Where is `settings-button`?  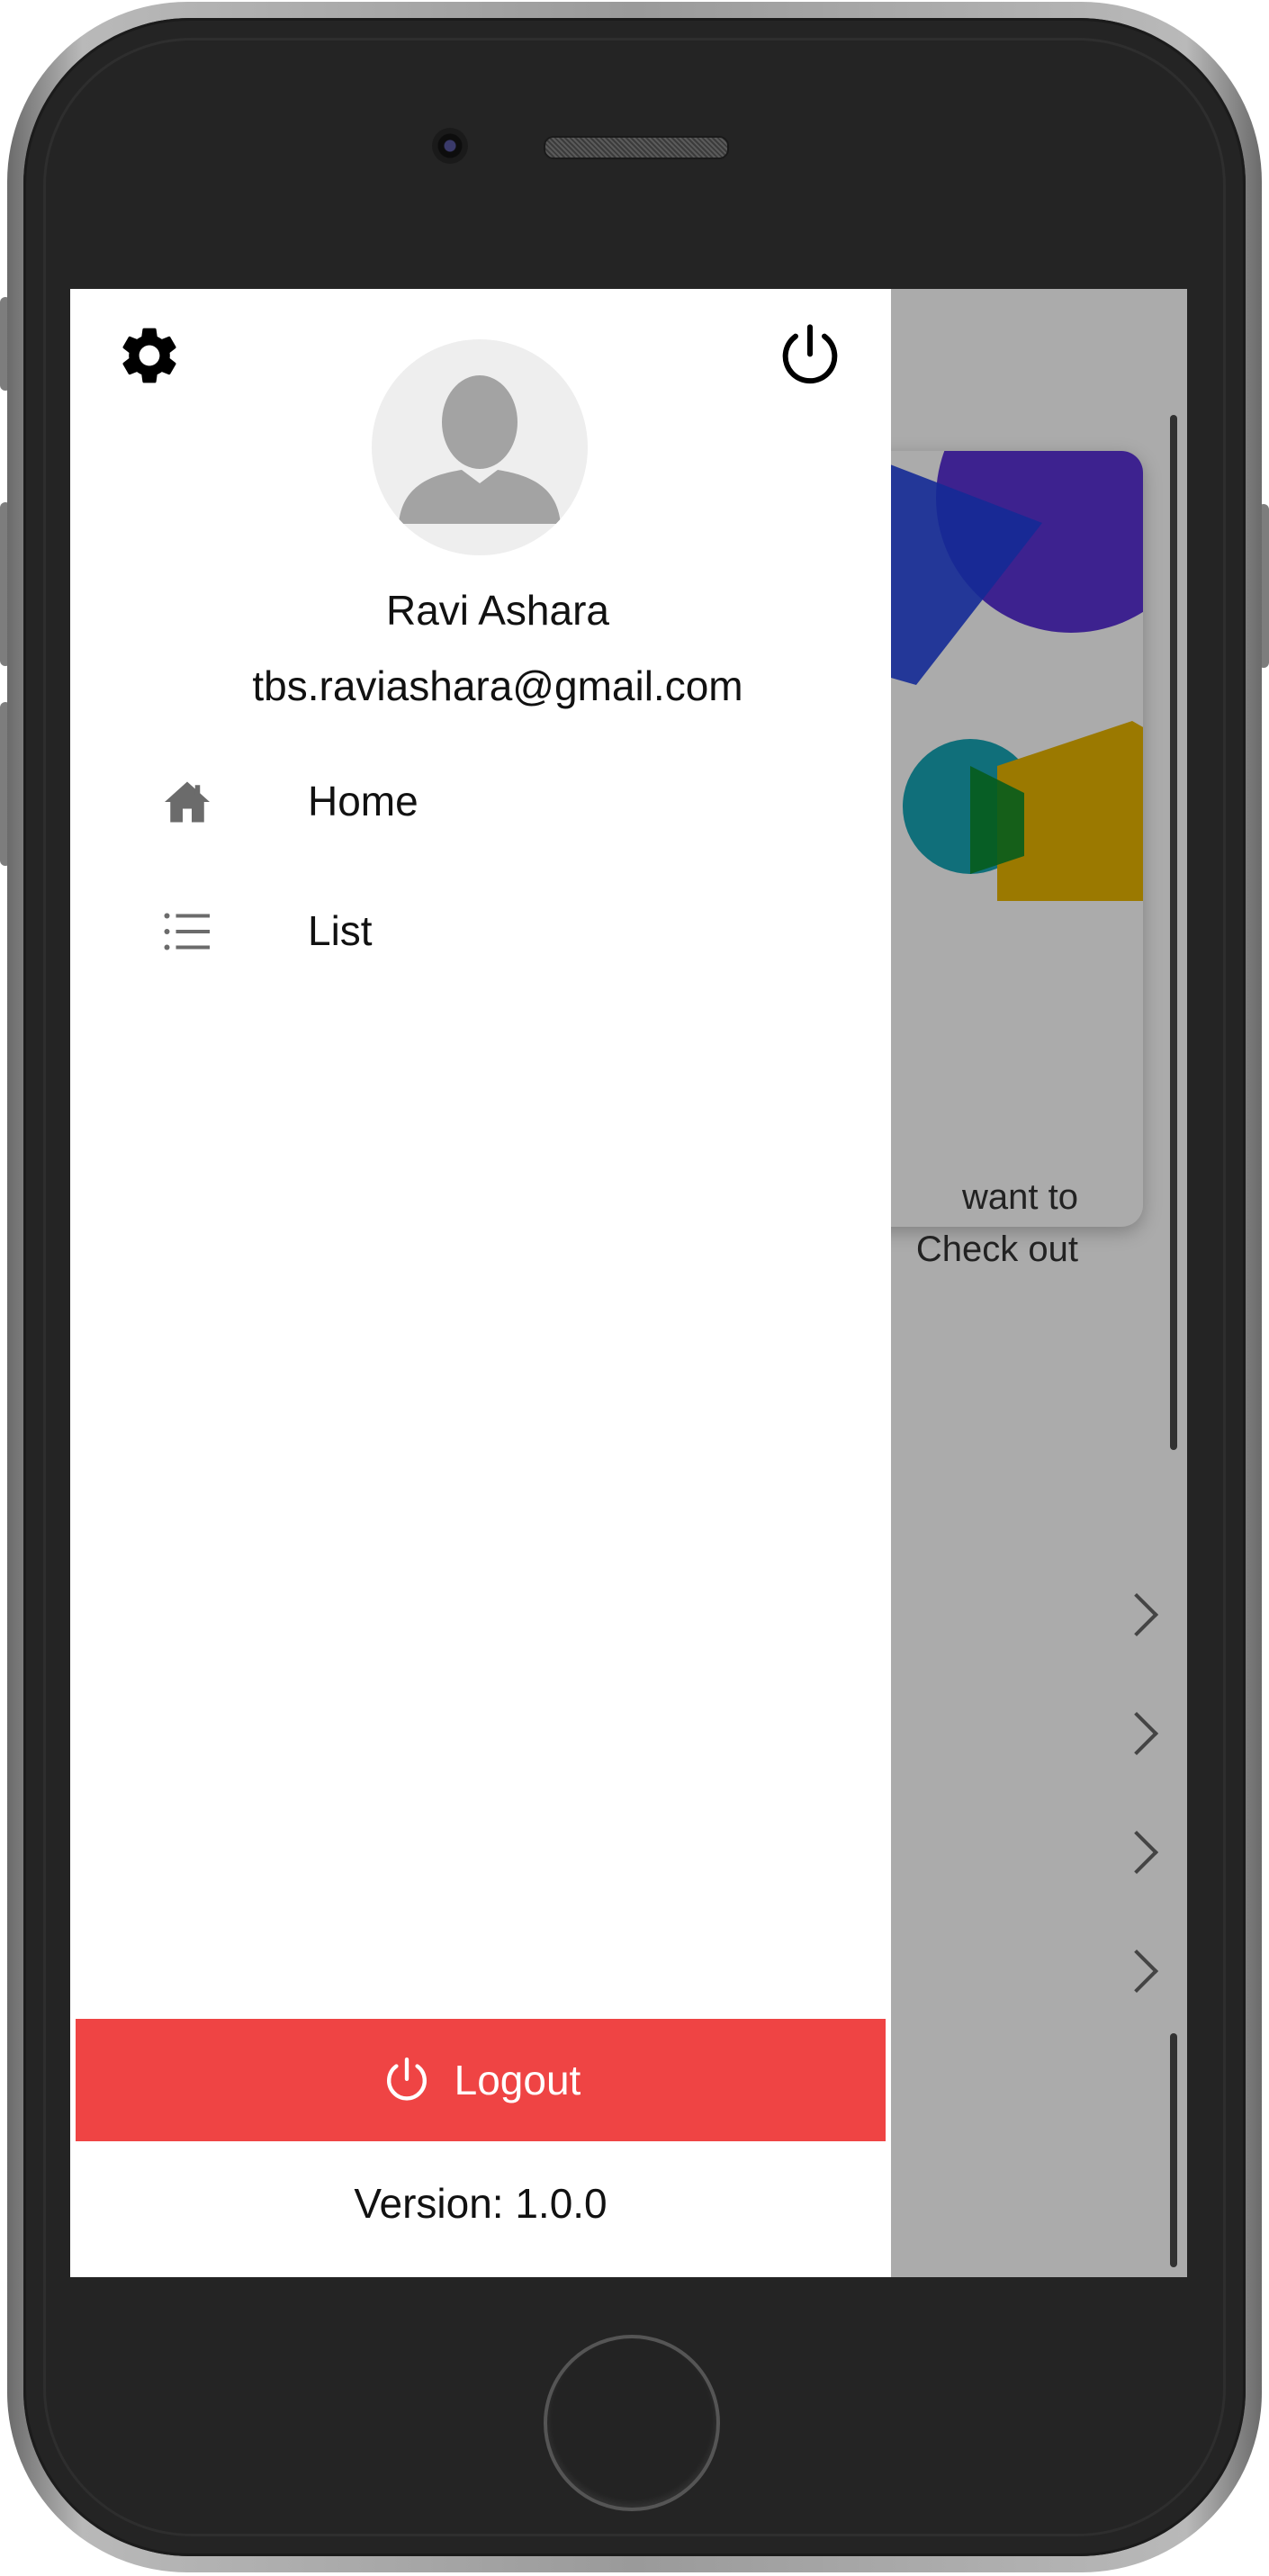 settings-button is located at coordinates (149, 355).